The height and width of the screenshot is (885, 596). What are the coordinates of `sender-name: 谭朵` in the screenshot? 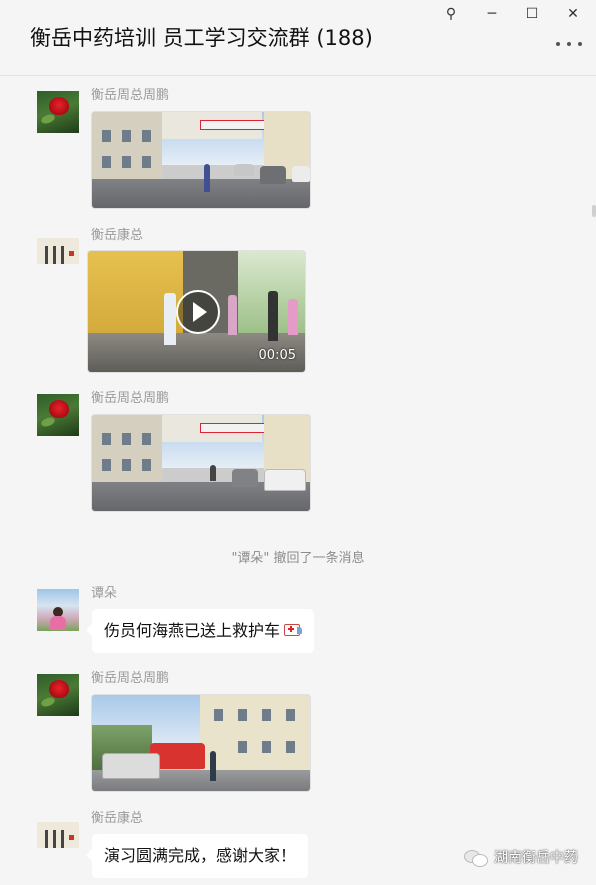 It's located at (104, 593).